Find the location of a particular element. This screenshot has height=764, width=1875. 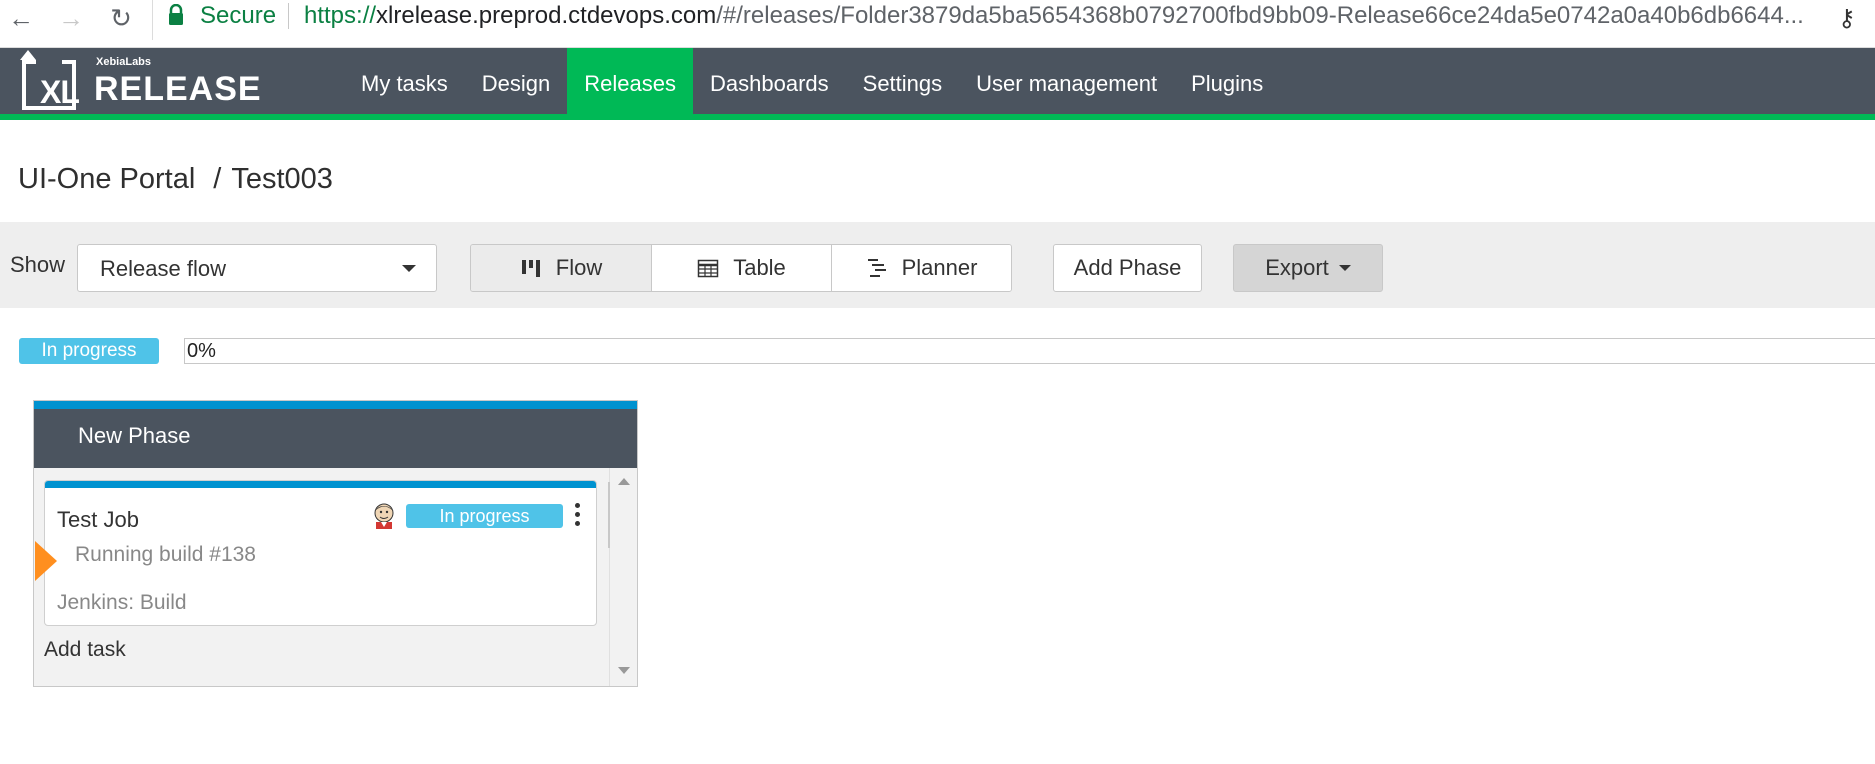

task-status-badge: In progress is located at coordinates (484, 516).